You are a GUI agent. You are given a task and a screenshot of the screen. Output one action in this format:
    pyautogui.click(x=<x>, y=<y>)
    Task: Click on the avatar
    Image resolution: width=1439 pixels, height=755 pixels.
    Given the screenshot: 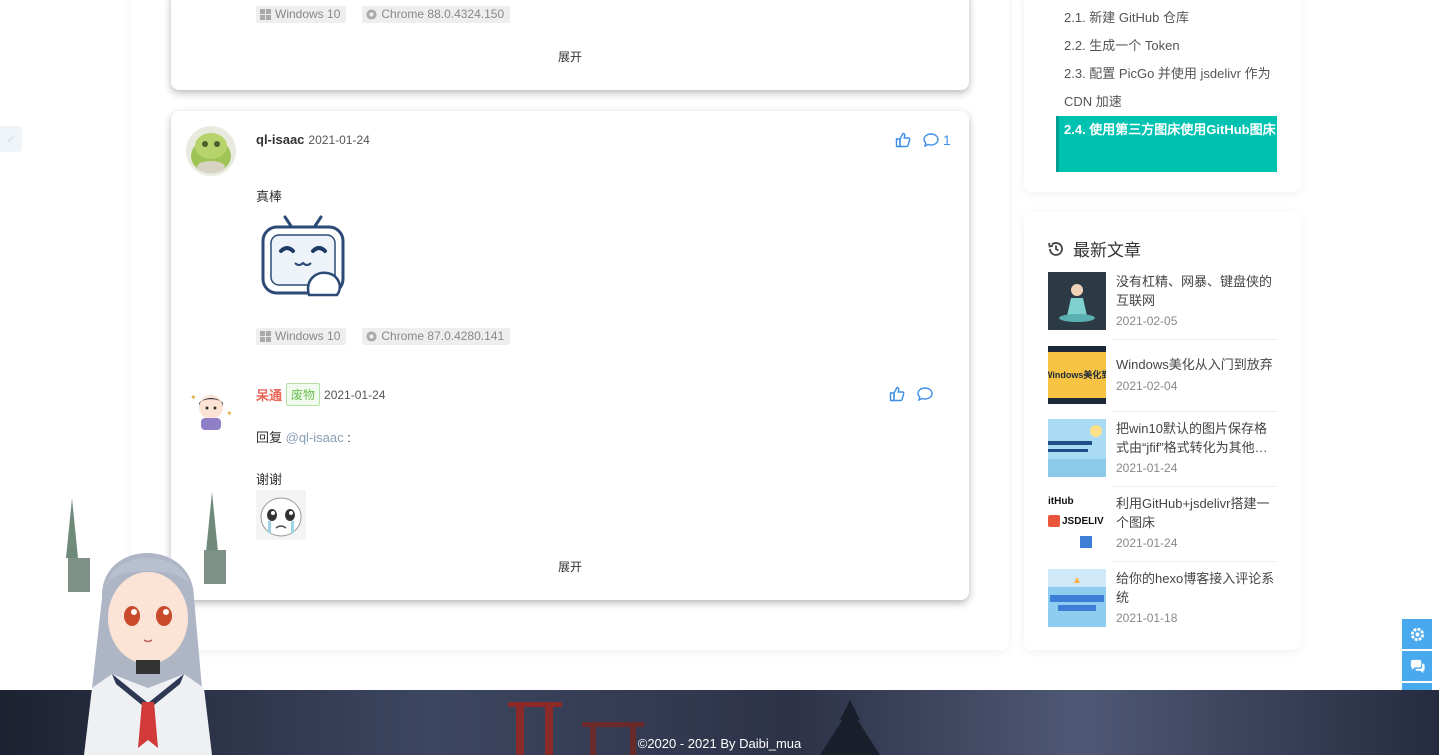 What is the action you would take?
    pyautogui.click(x=211, y=151)
    